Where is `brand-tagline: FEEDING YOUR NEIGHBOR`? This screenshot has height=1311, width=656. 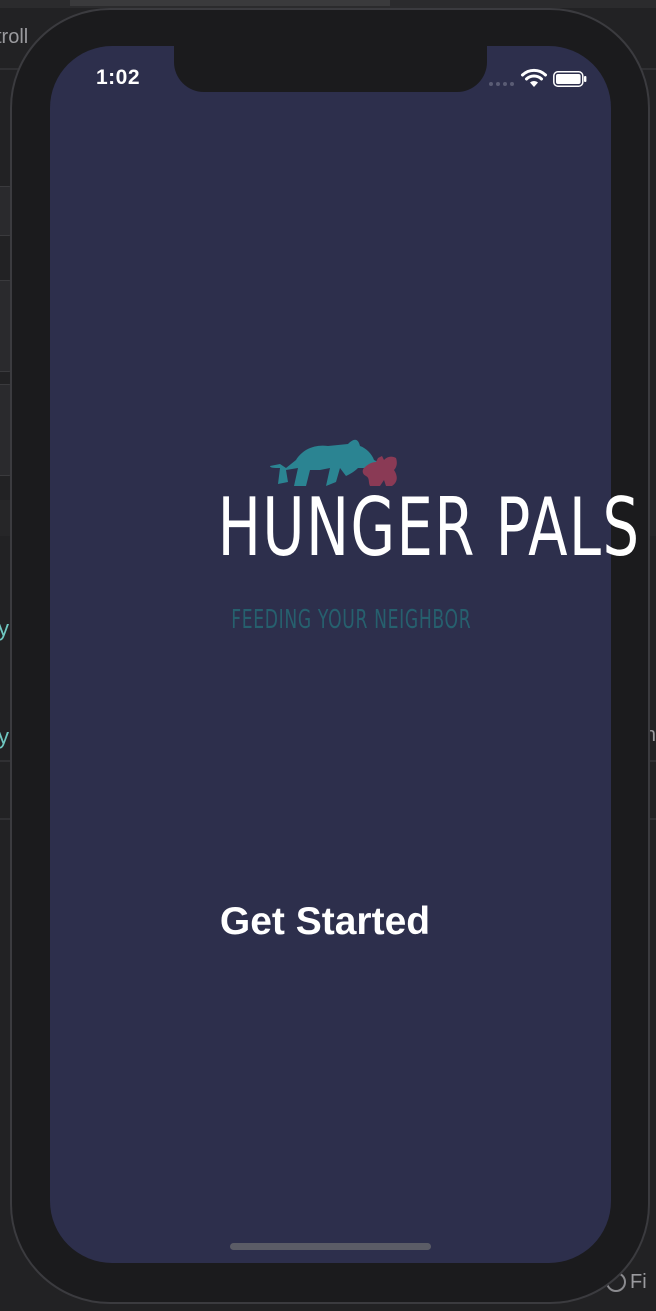
brand-tagline: FEEDING YOUR NEIGHBOR is located at coordinates (351, 620).